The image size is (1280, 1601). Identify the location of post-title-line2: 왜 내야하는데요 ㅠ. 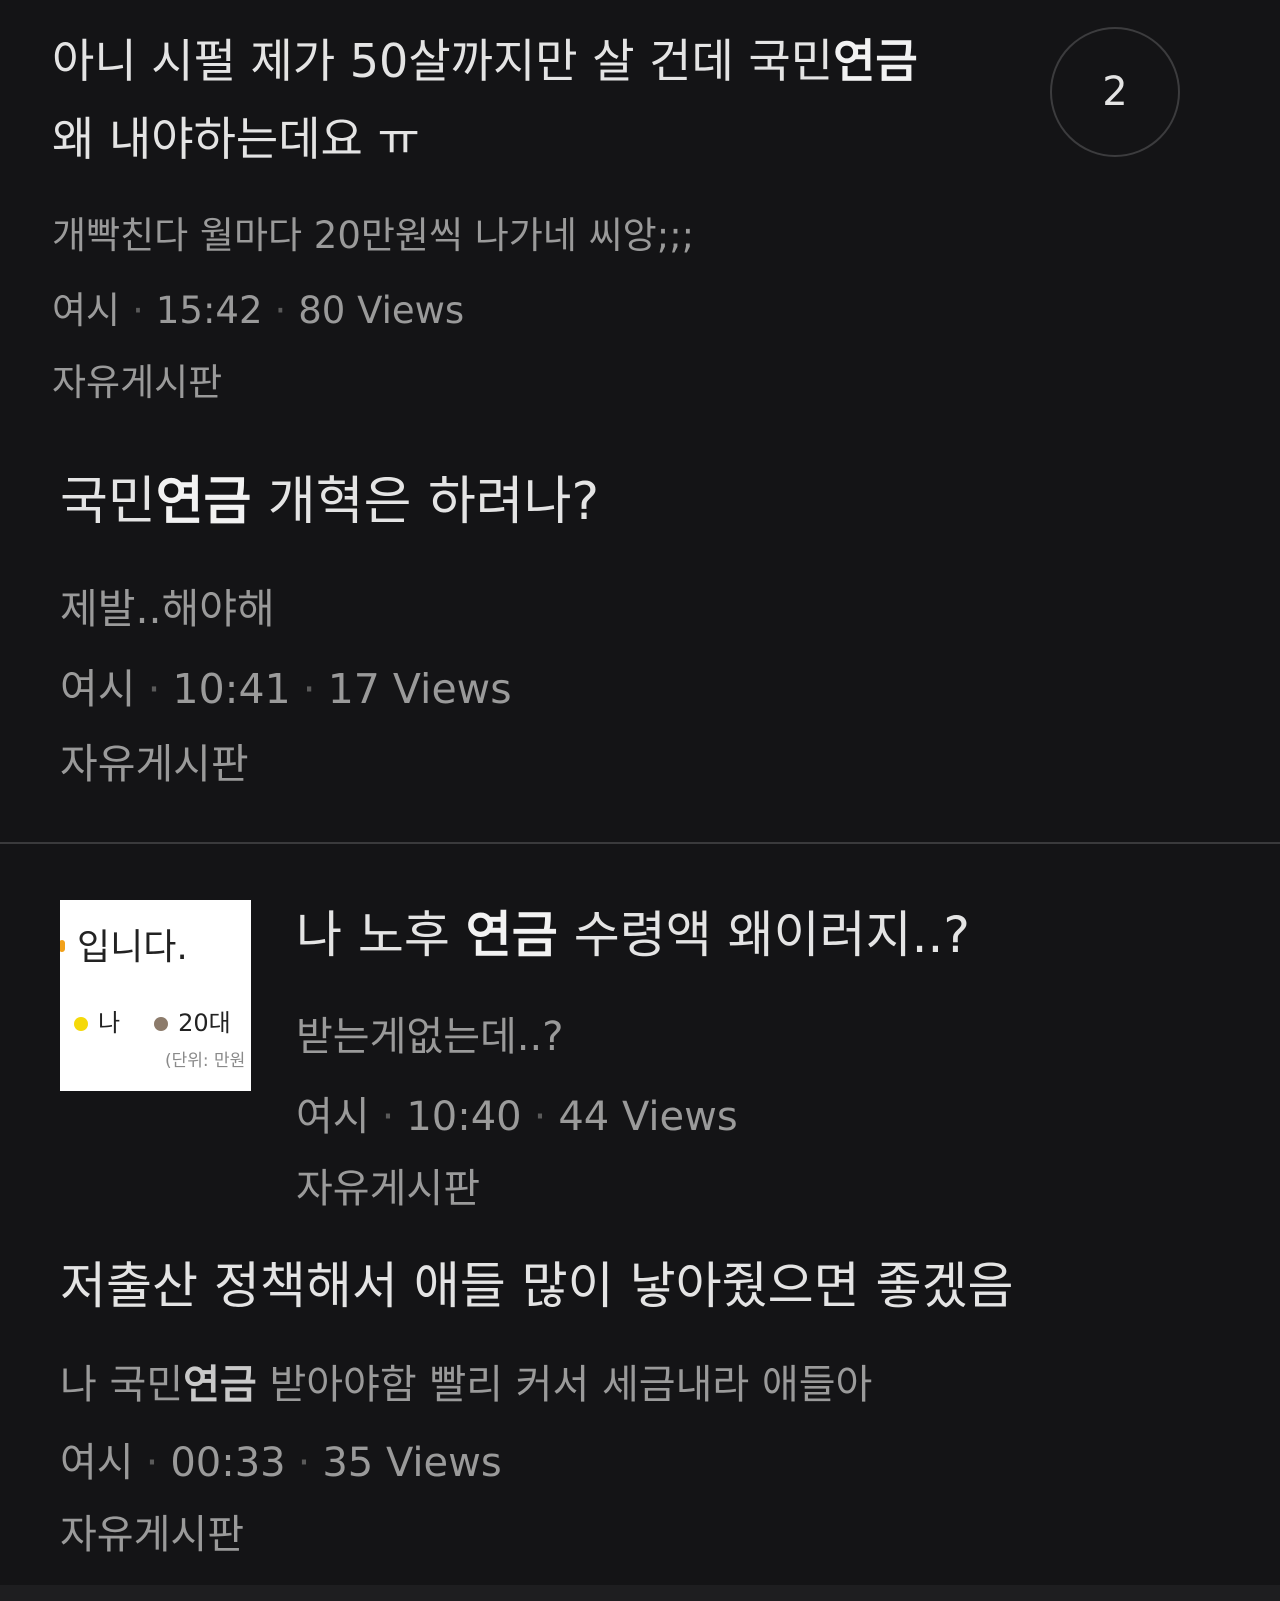
(236, 139).